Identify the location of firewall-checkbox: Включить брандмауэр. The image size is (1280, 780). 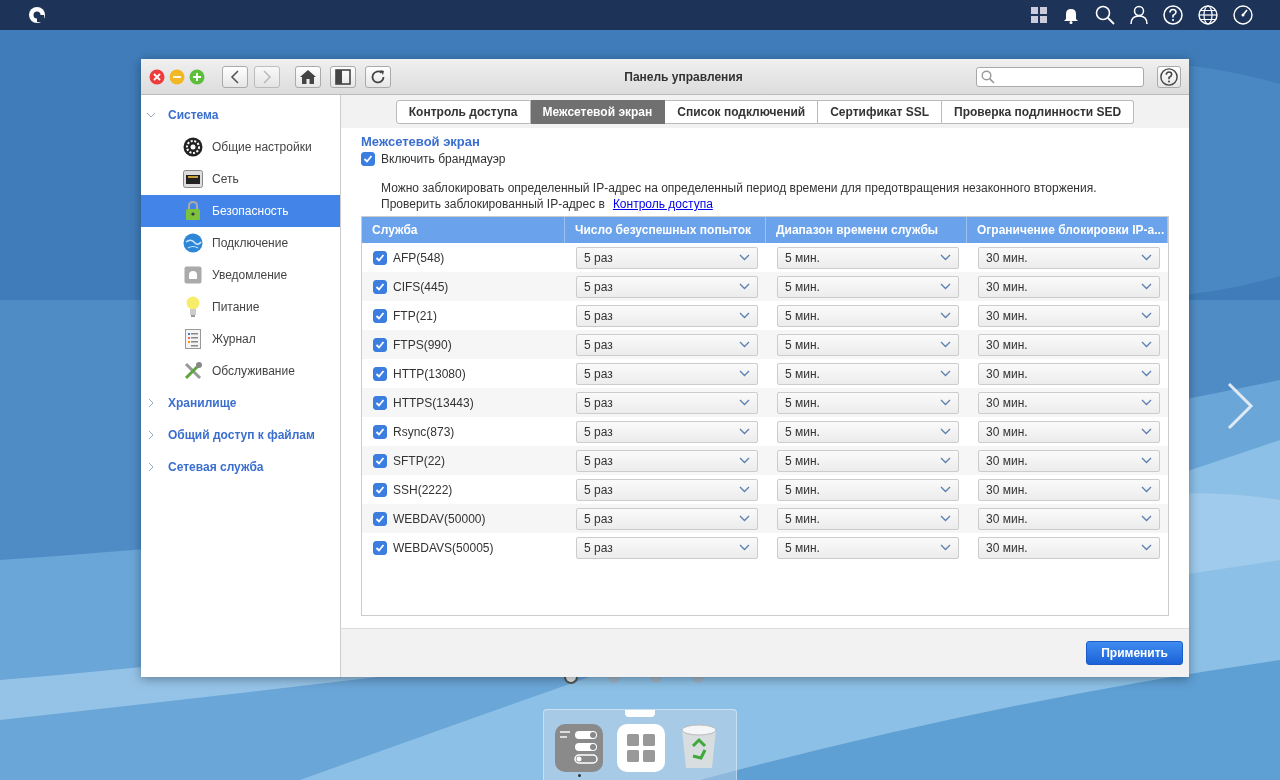
(765, 159).